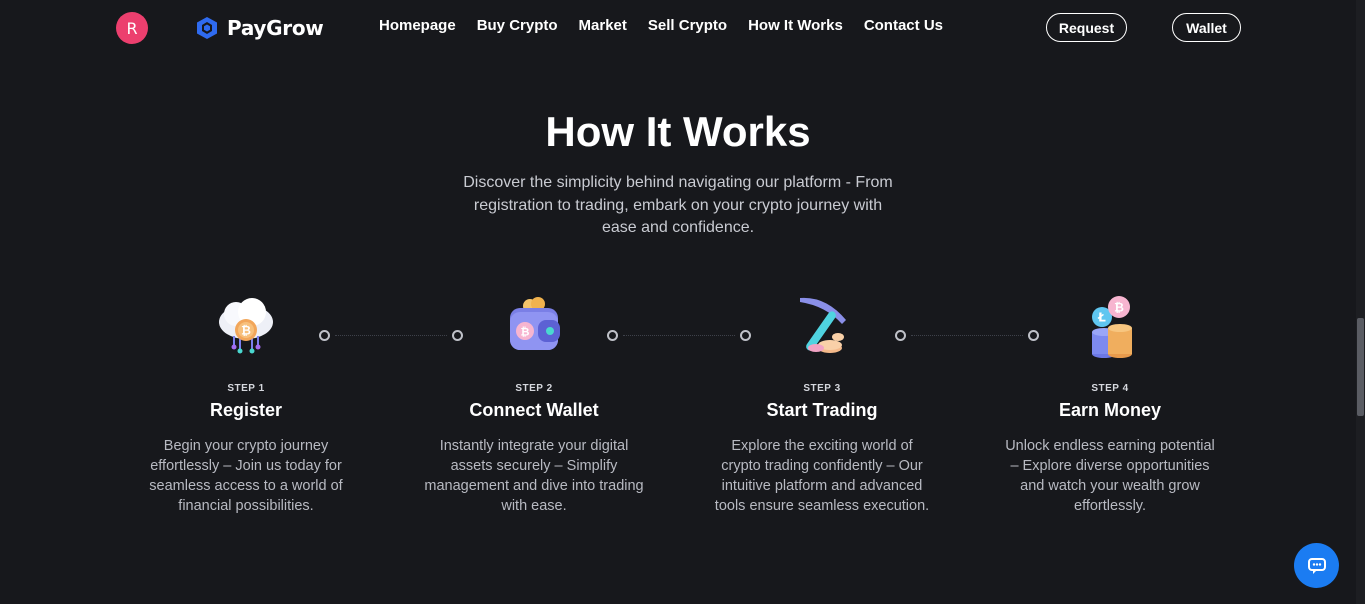 The width and height of the screenshot is (1365, 604). I want to click on nav-sell-crypto: Sell Crypto, so click(687, 25).